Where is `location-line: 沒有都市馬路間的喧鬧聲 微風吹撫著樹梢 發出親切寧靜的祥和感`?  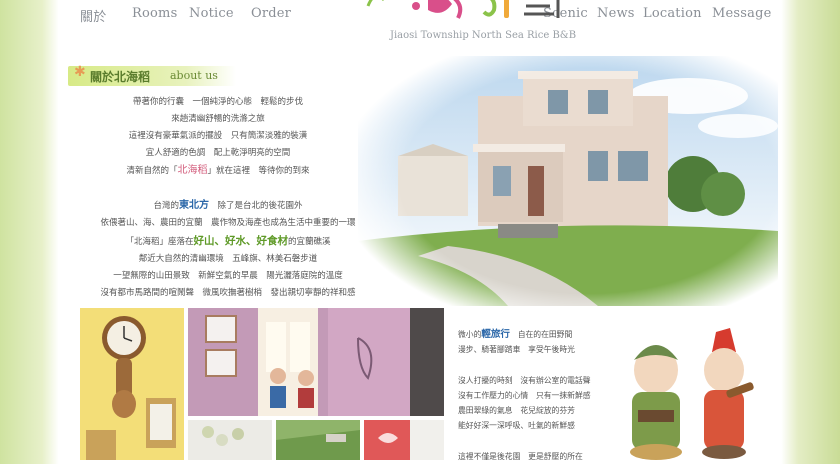 location-line: 沒有都市馬路間的喧鬧聲 微風吹撫著樹梢 發出親切寧靜的祥和感 is located at coordinates (228, 293).